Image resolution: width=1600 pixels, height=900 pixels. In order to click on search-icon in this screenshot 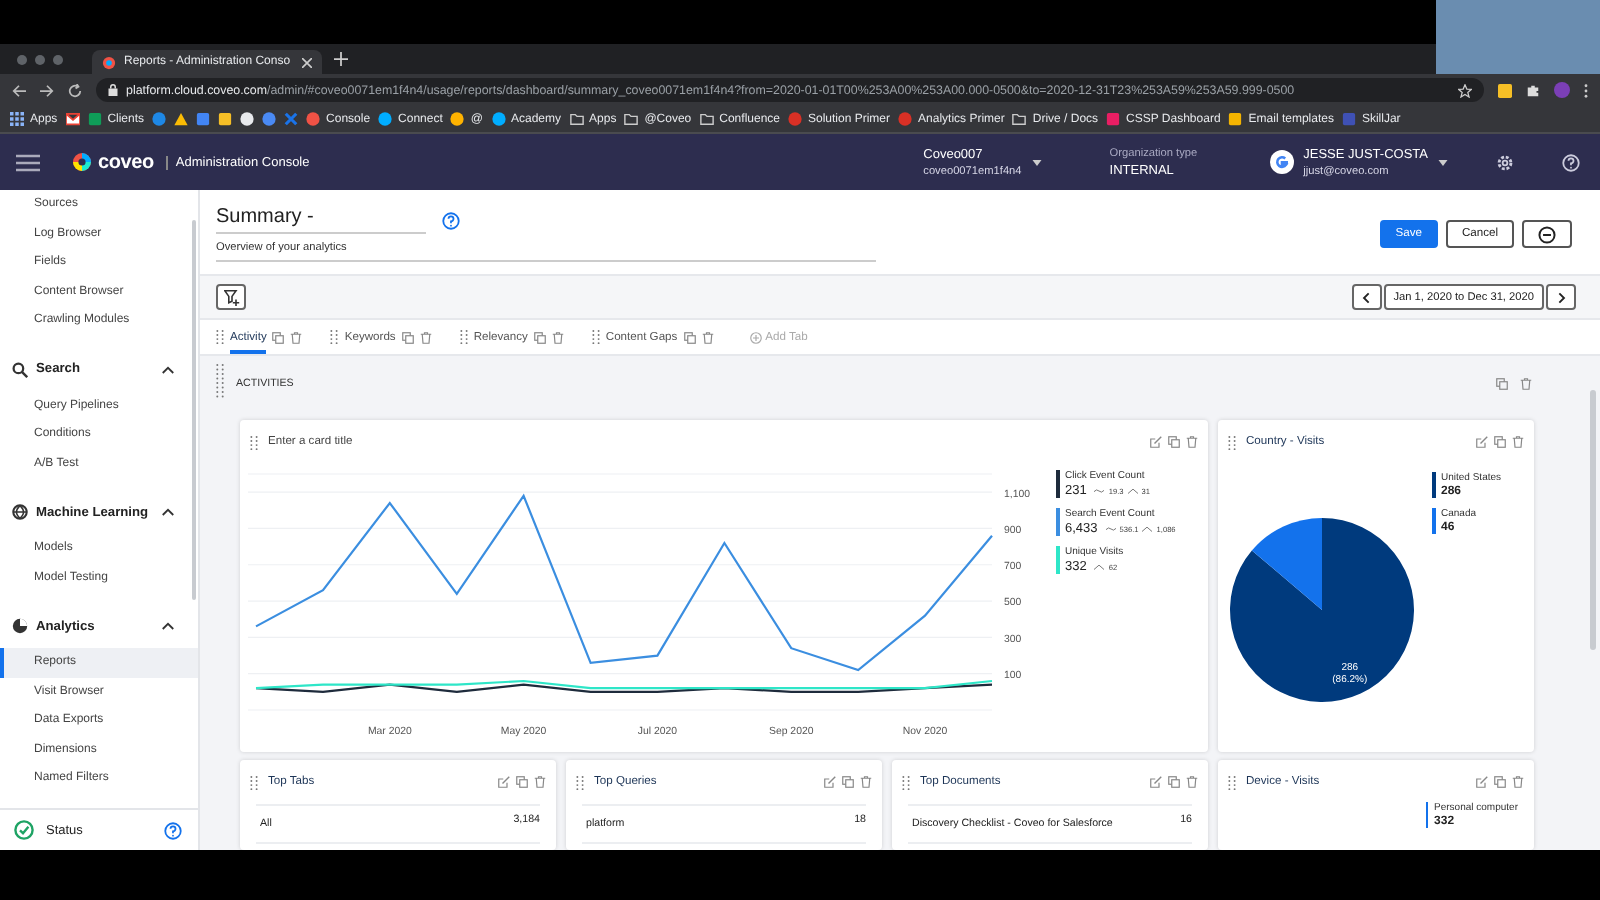, I will do `click(20, 369)`.